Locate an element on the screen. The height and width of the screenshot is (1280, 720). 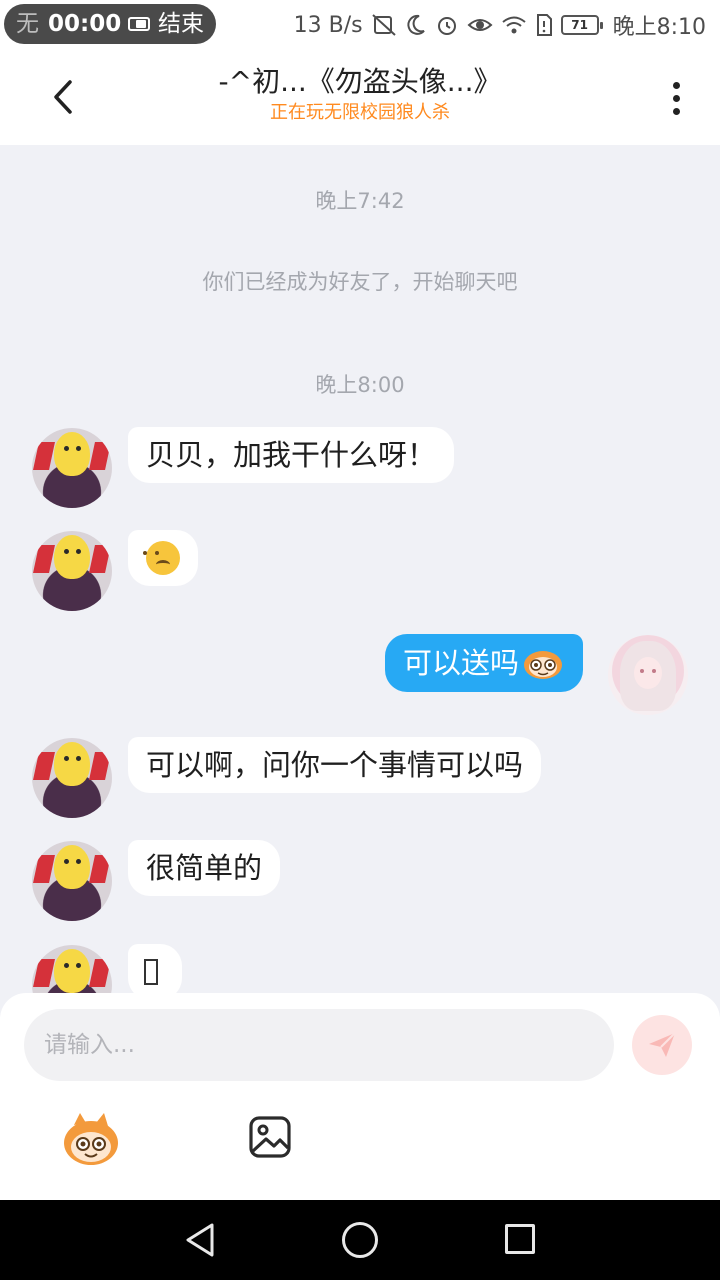
nav-back-triangle-icon is located at coordinates (200, 1240).